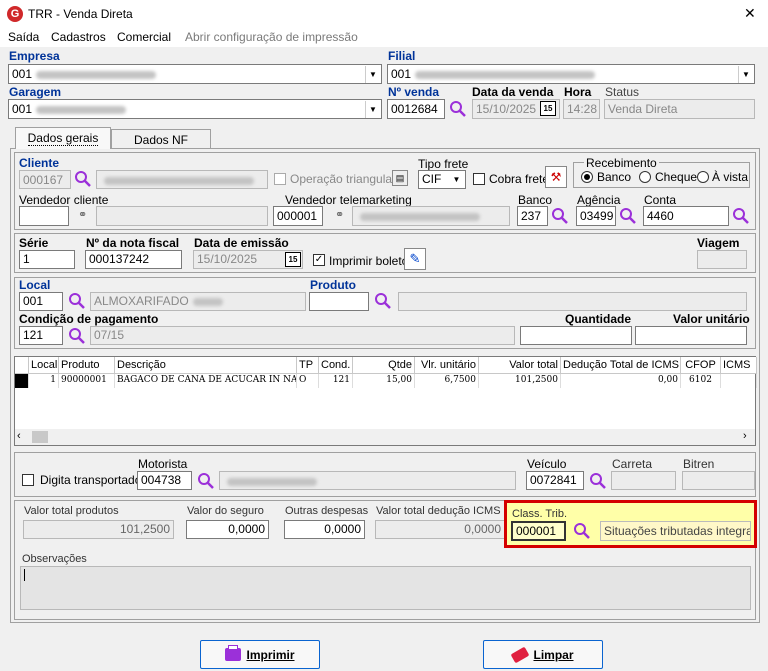 The height and width of the screenshot is (671, 768). Describe the element at coordinates (206, 365) in the screenshot. I see `col-header-descricao: Descrição` at that location.